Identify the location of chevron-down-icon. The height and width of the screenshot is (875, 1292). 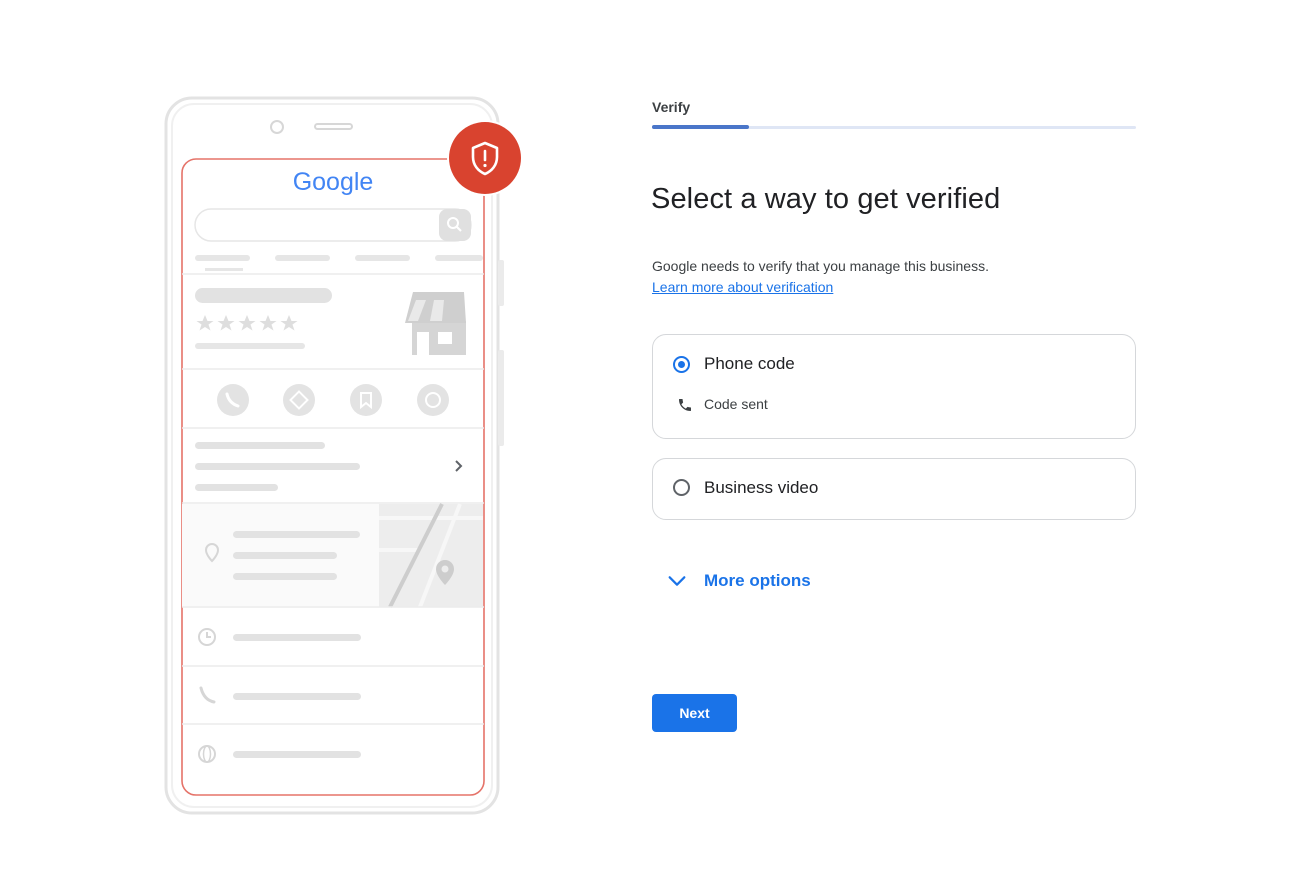
(677, 581).